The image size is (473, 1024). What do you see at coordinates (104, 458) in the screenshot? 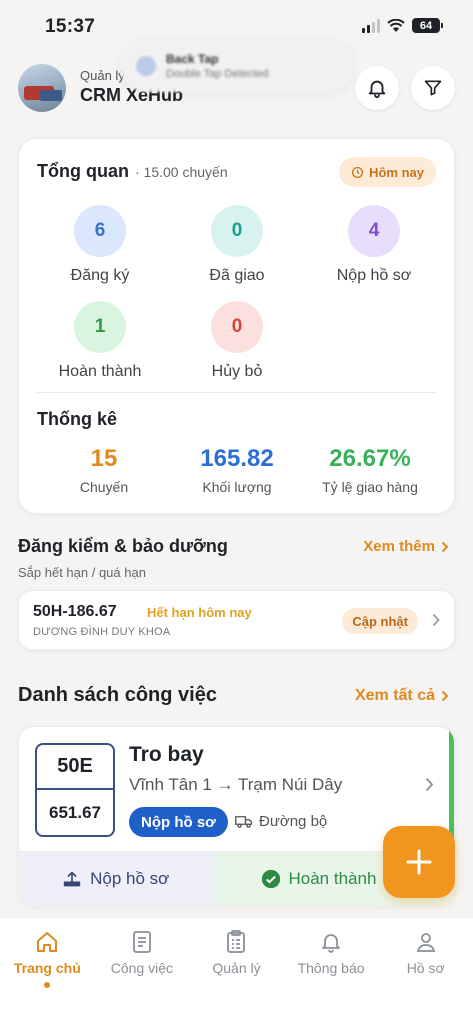
I see `trips-value: 15` at bounding box center [104, 458].